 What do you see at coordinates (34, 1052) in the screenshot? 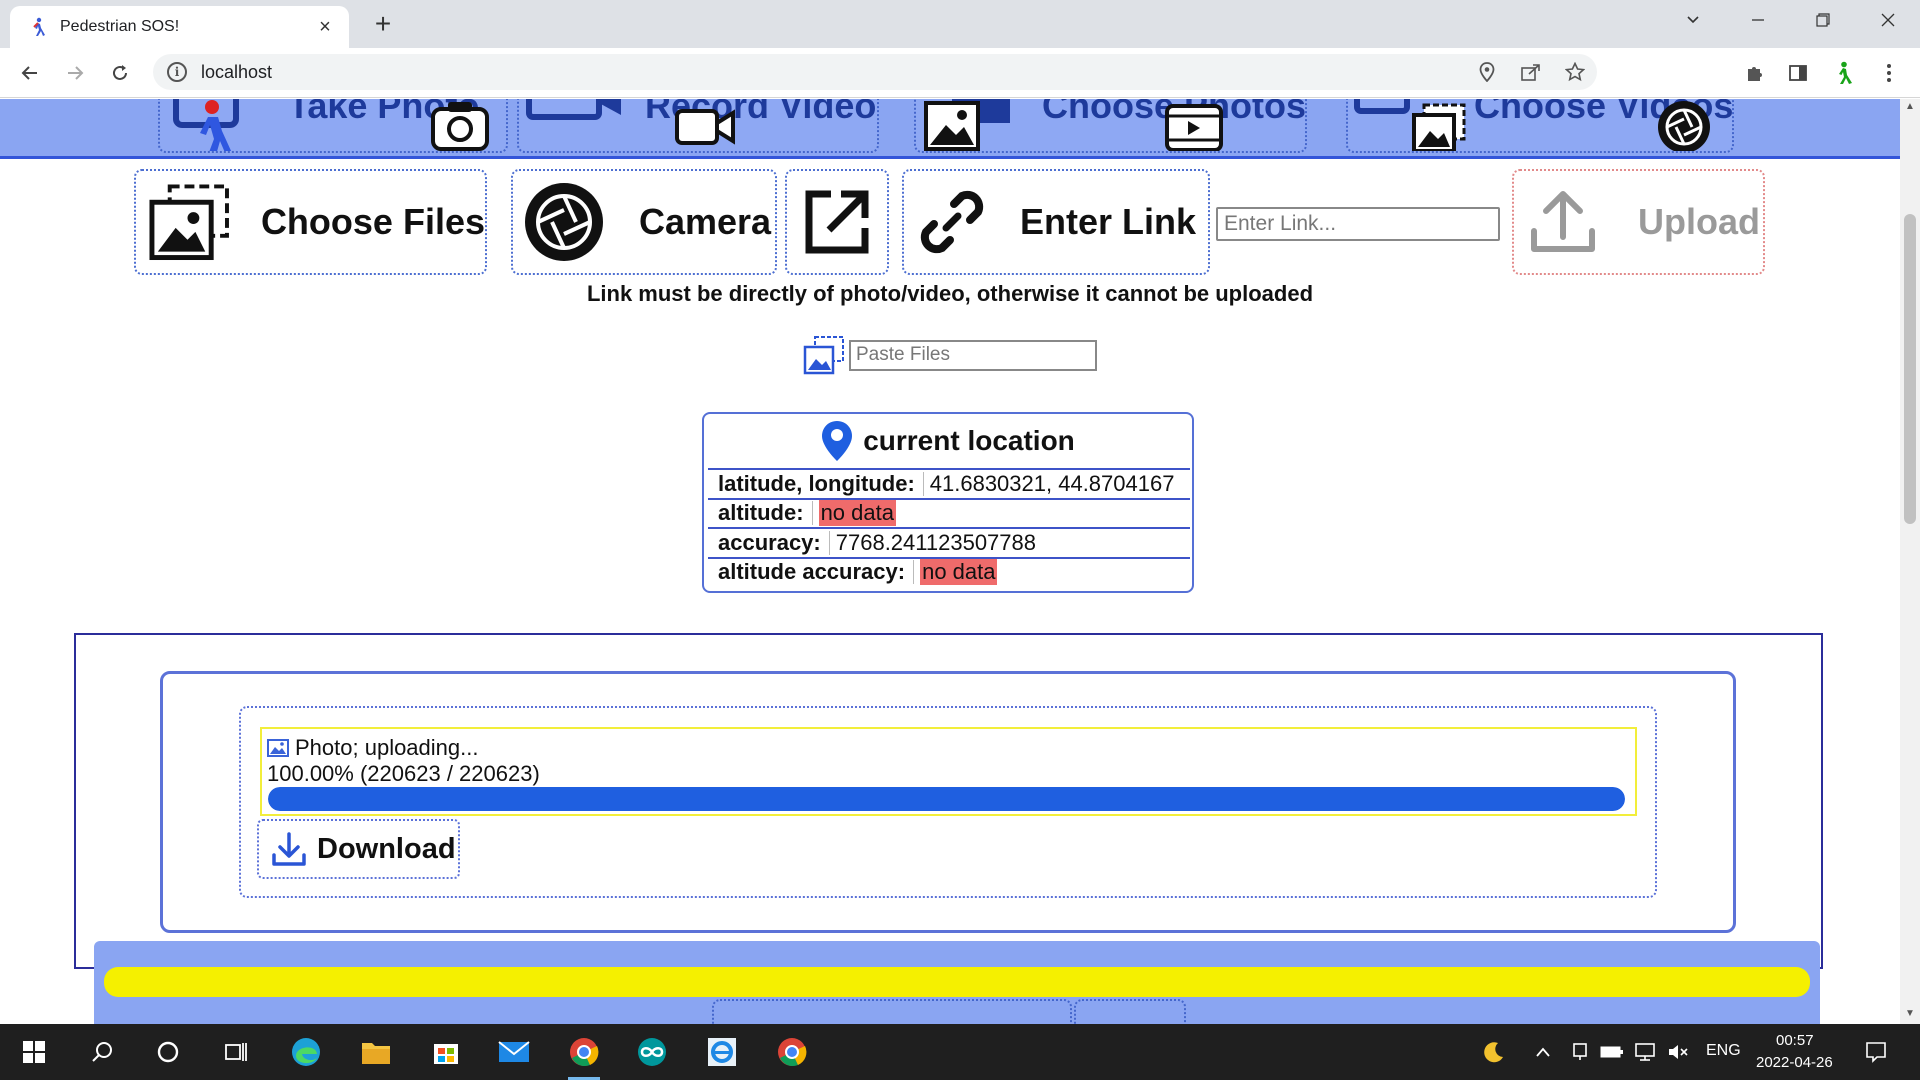
I see `windows-start-icon` at bounding box center [34, 1052].